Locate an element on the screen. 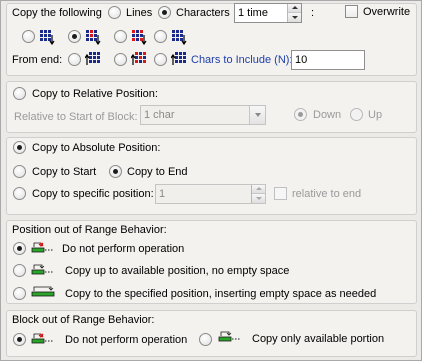 The height and width of the screenshot is (361, 422). radio-up-label: Up is located at coordinates (375, 115).